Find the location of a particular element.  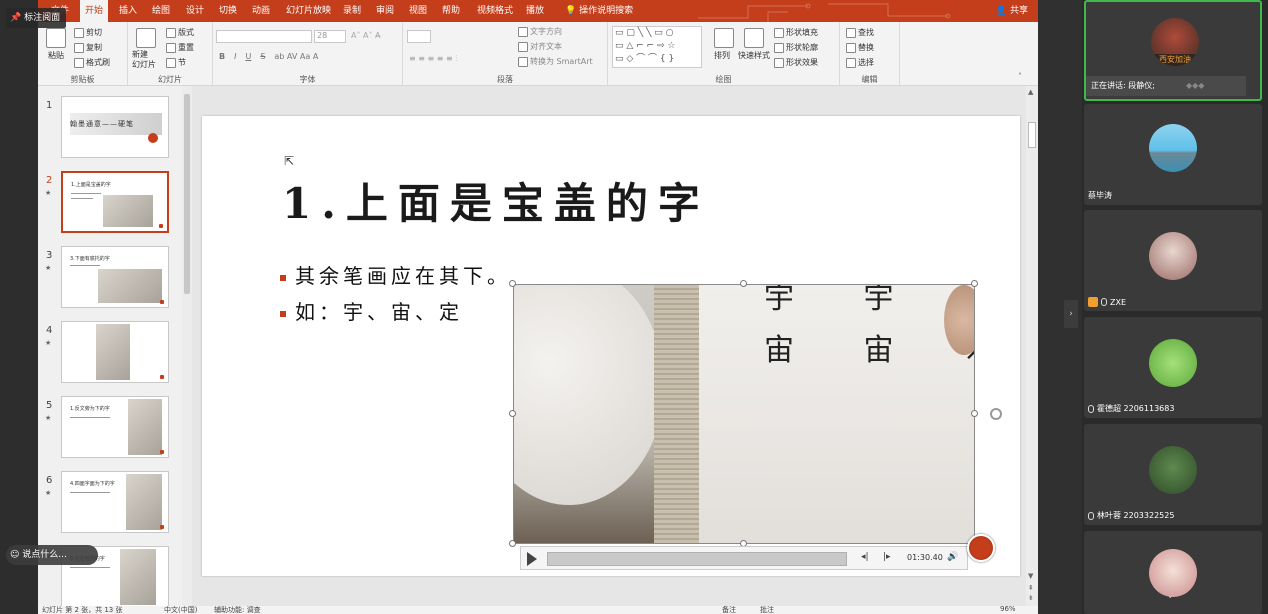

resize-handle-t is located at coordinates (743, 283).